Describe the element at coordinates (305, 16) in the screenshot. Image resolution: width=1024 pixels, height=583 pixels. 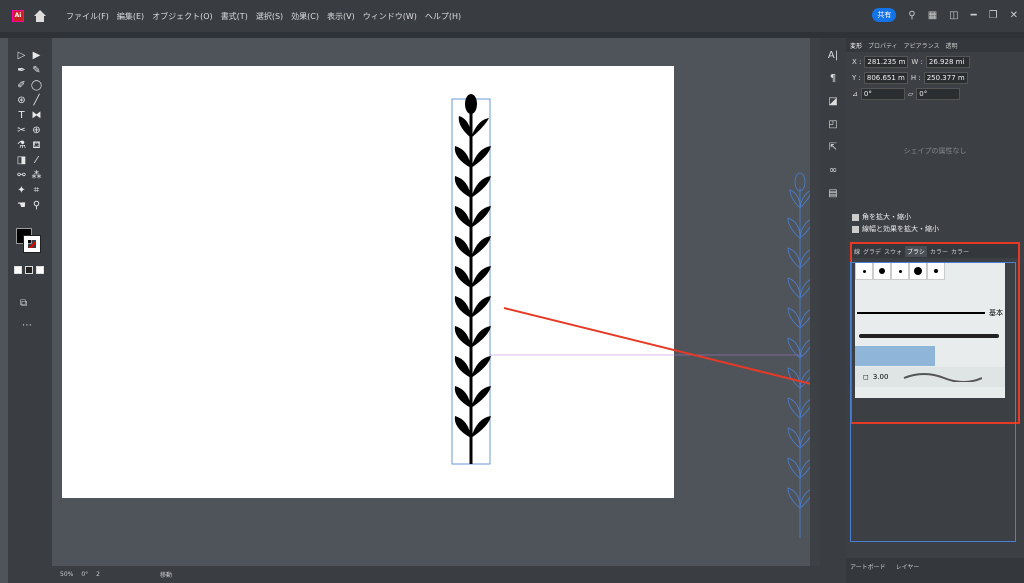
I see `menu-effect: 効果(C)` at that location.